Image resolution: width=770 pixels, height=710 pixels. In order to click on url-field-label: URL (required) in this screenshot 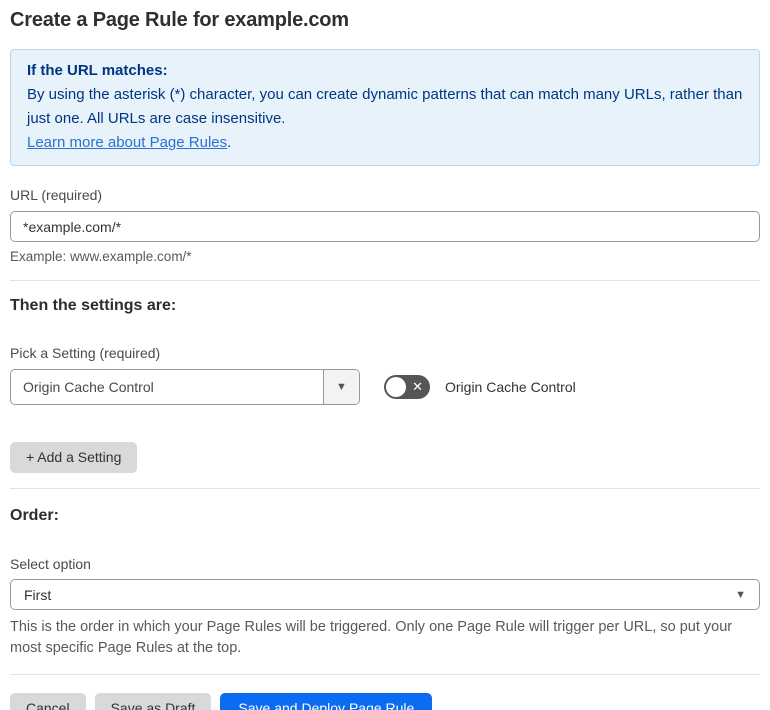, I will do `click(56, 195)`.